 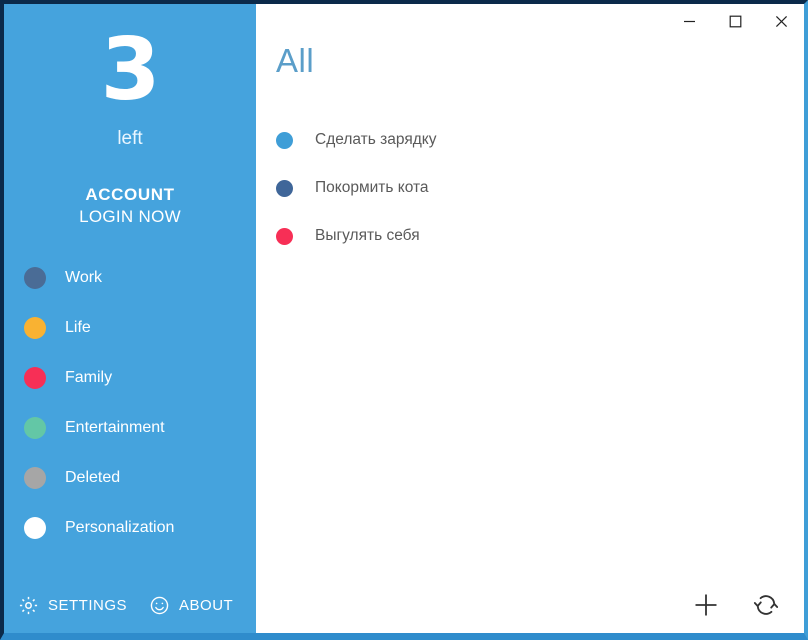 I want to click on maximize-icon, so click(x=735, y=21).